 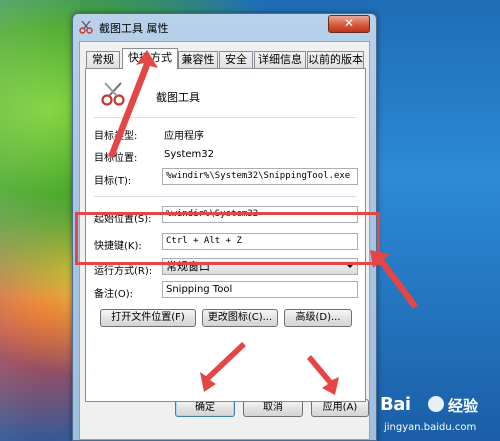 What do you see at coordinates (260, 289) in the screenshot?
I see `comment-input: Snipping Tool` at bounding box center [260, 289].